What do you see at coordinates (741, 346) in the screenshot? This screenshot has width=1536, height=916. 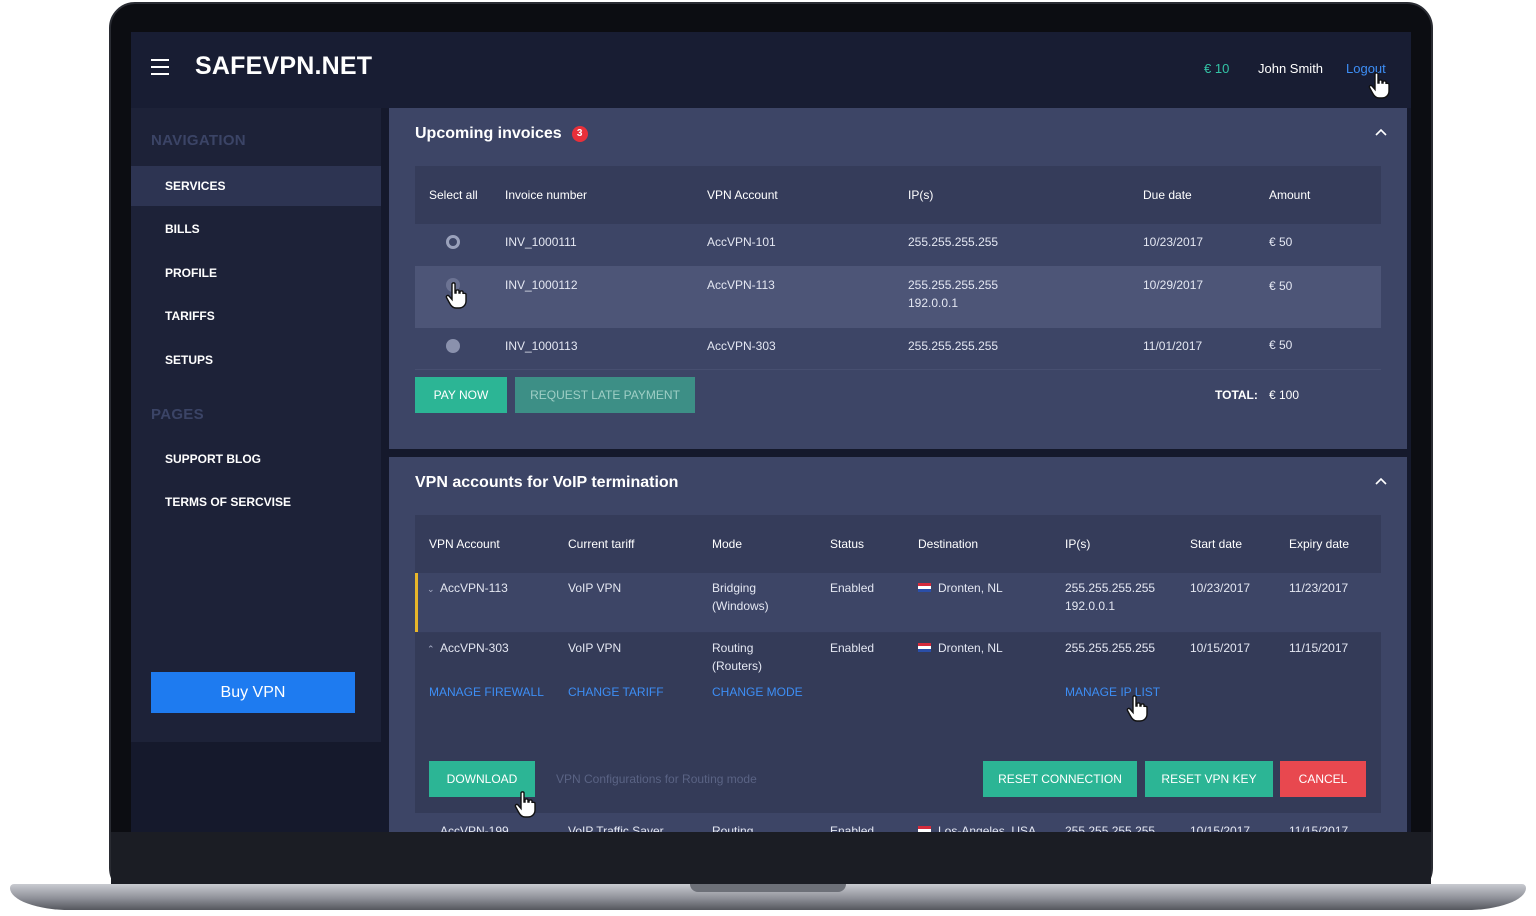 I see `invoice-account: AccVPN-303` at bounding box center [741, 346].